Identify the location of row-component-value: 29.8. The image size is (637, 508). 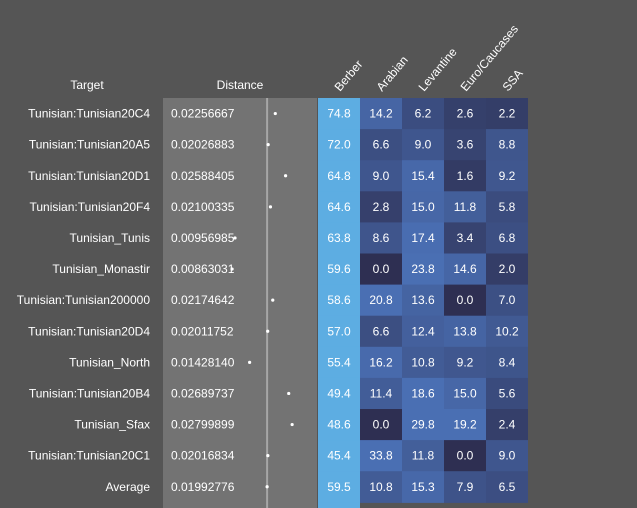
(423, 425).